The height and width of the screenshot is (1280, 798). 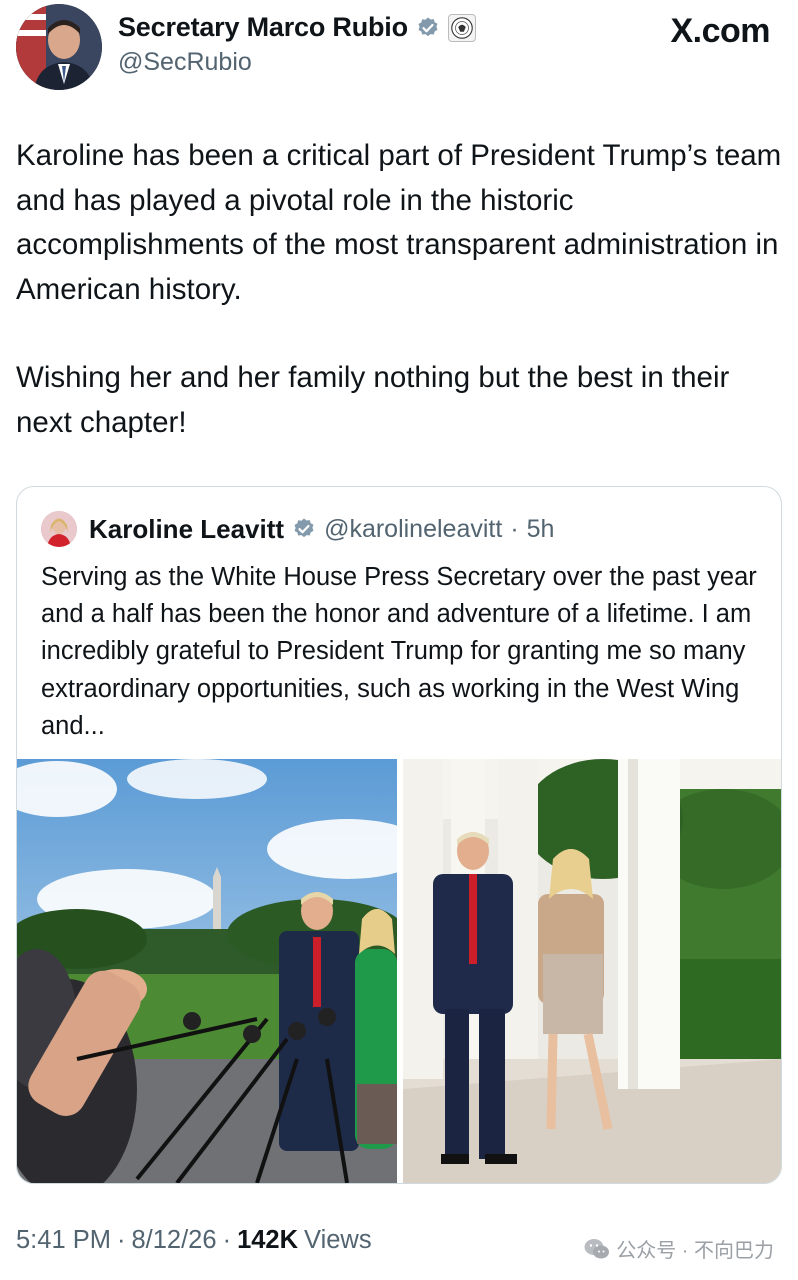 I want to click on tweet-meta: 5:41 PM · 8/12/26 · 142K Views, so click(x=194, y=1240).